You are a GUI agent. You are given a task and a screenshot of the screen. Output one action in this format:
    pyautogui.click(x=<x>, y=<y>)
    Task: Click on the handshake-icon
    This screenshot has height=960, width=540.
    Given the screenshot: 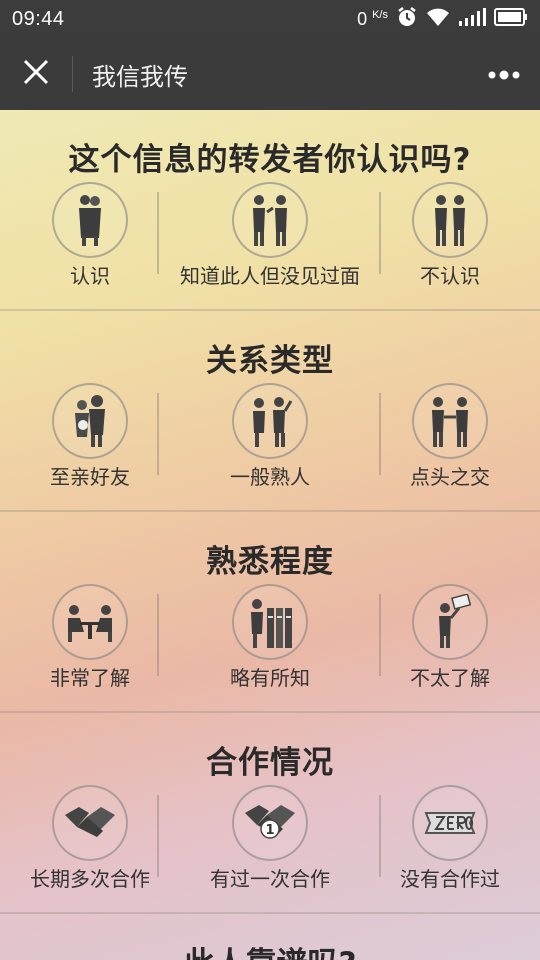 What is the action you would take?
    pyautogui.click(x=90, y=823)
    